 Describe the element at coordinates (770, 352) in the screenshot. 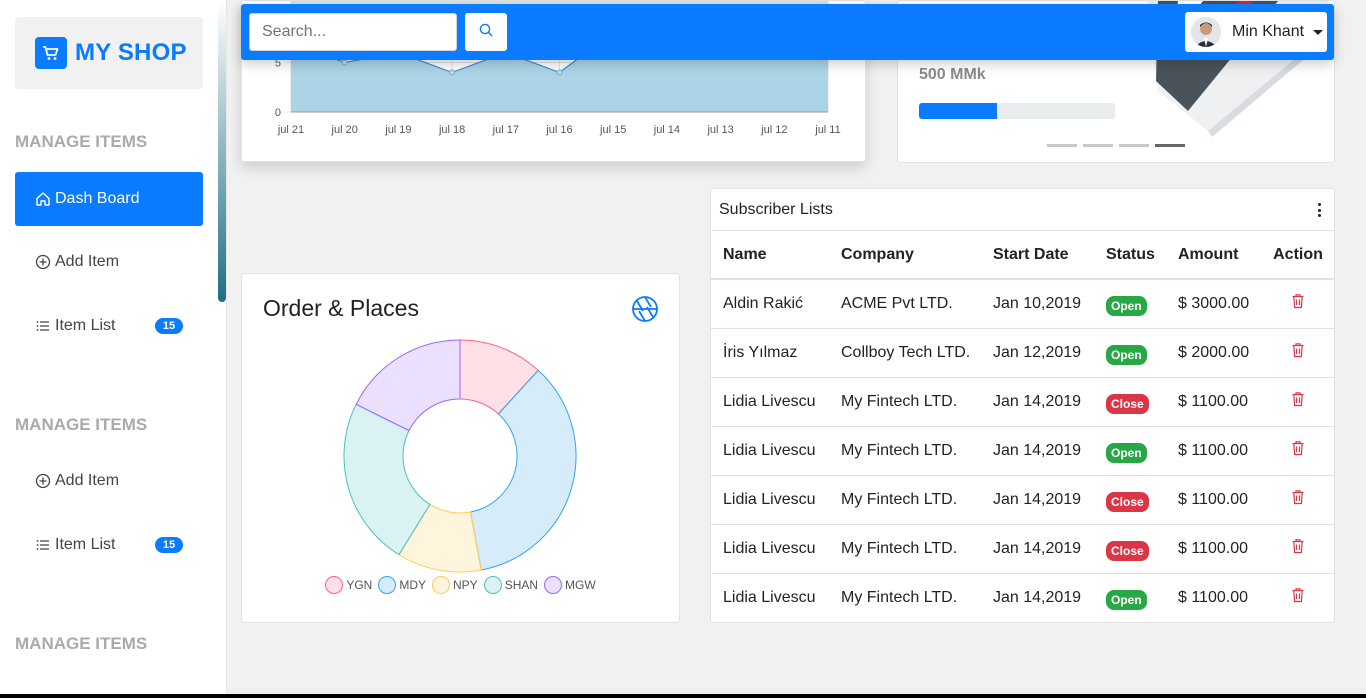

I see `cell-name: İris Yılmaz` at that location.